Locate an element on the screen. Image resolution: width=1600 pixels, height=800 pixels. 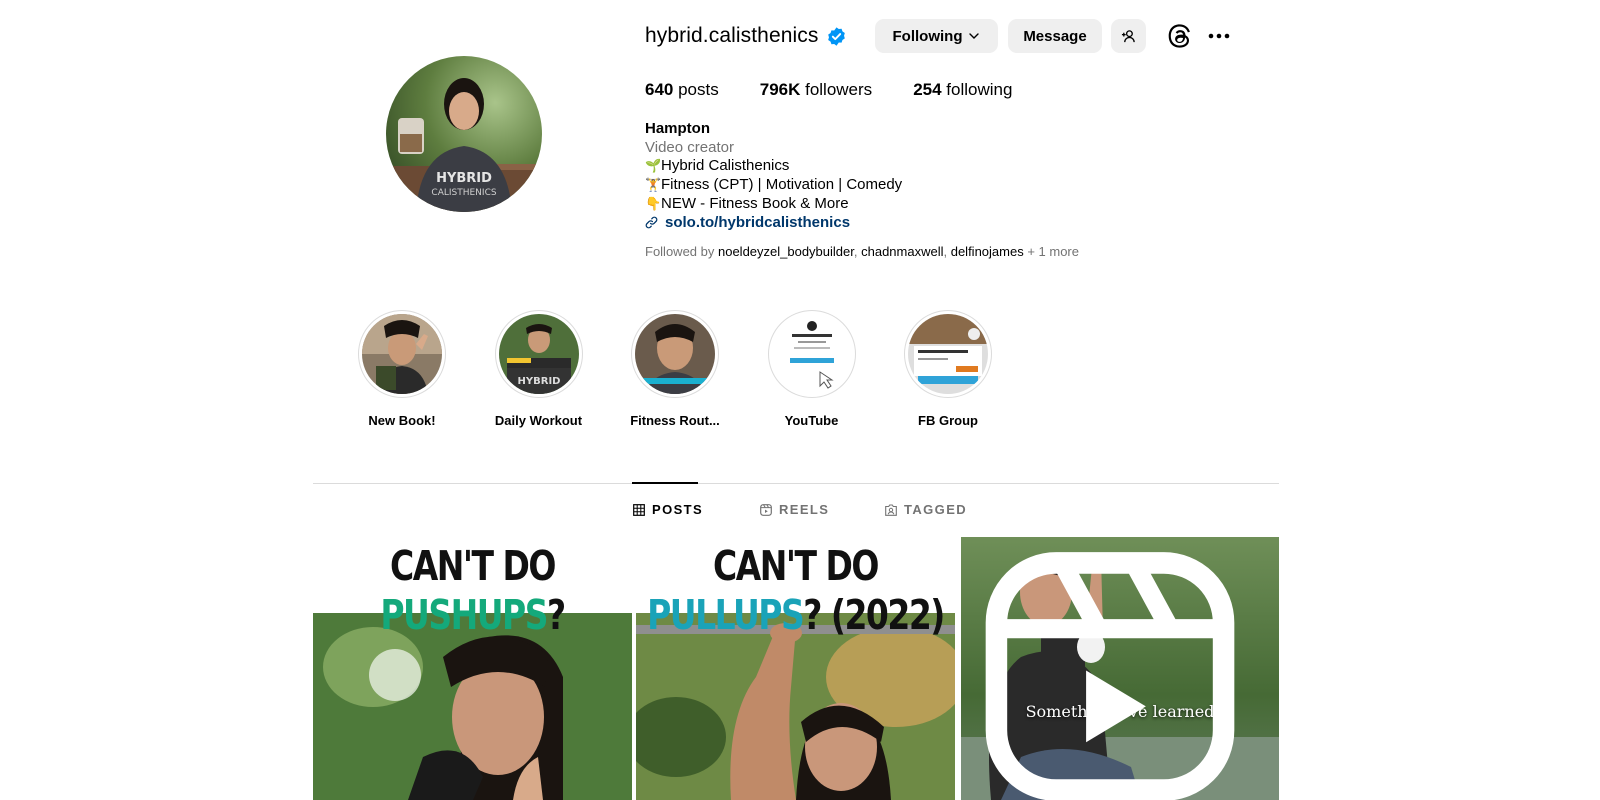
tab-reels: REELS is located at coordinates (794, 509).